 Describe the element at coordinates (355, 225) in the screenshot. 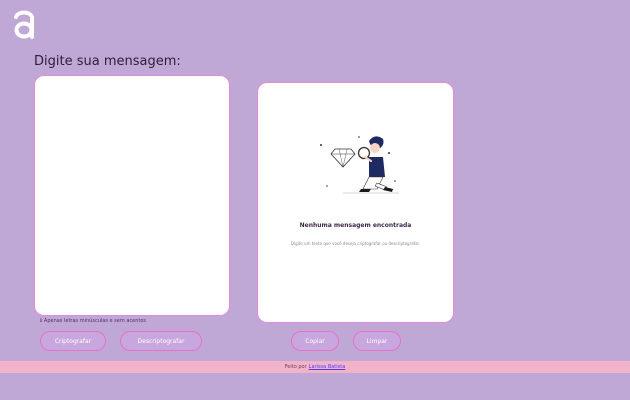

I see `no-message-title: Nenhuma mensagem encontrada` at that location.